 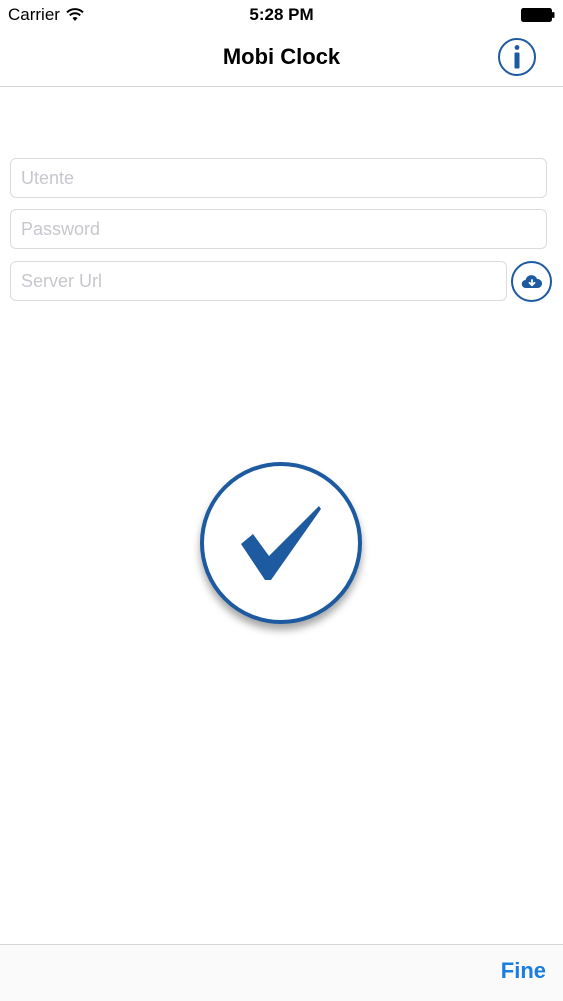 I want to click on server-url-field, so click(x=258, y=281).